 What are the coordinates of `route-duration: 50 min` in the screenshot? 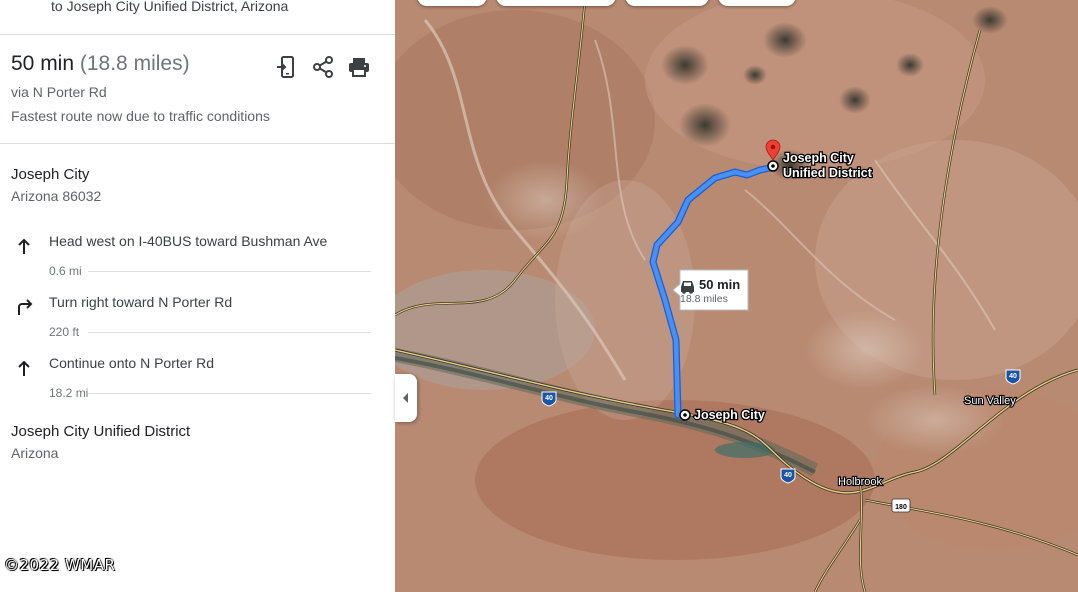 It's located at (43, 63).